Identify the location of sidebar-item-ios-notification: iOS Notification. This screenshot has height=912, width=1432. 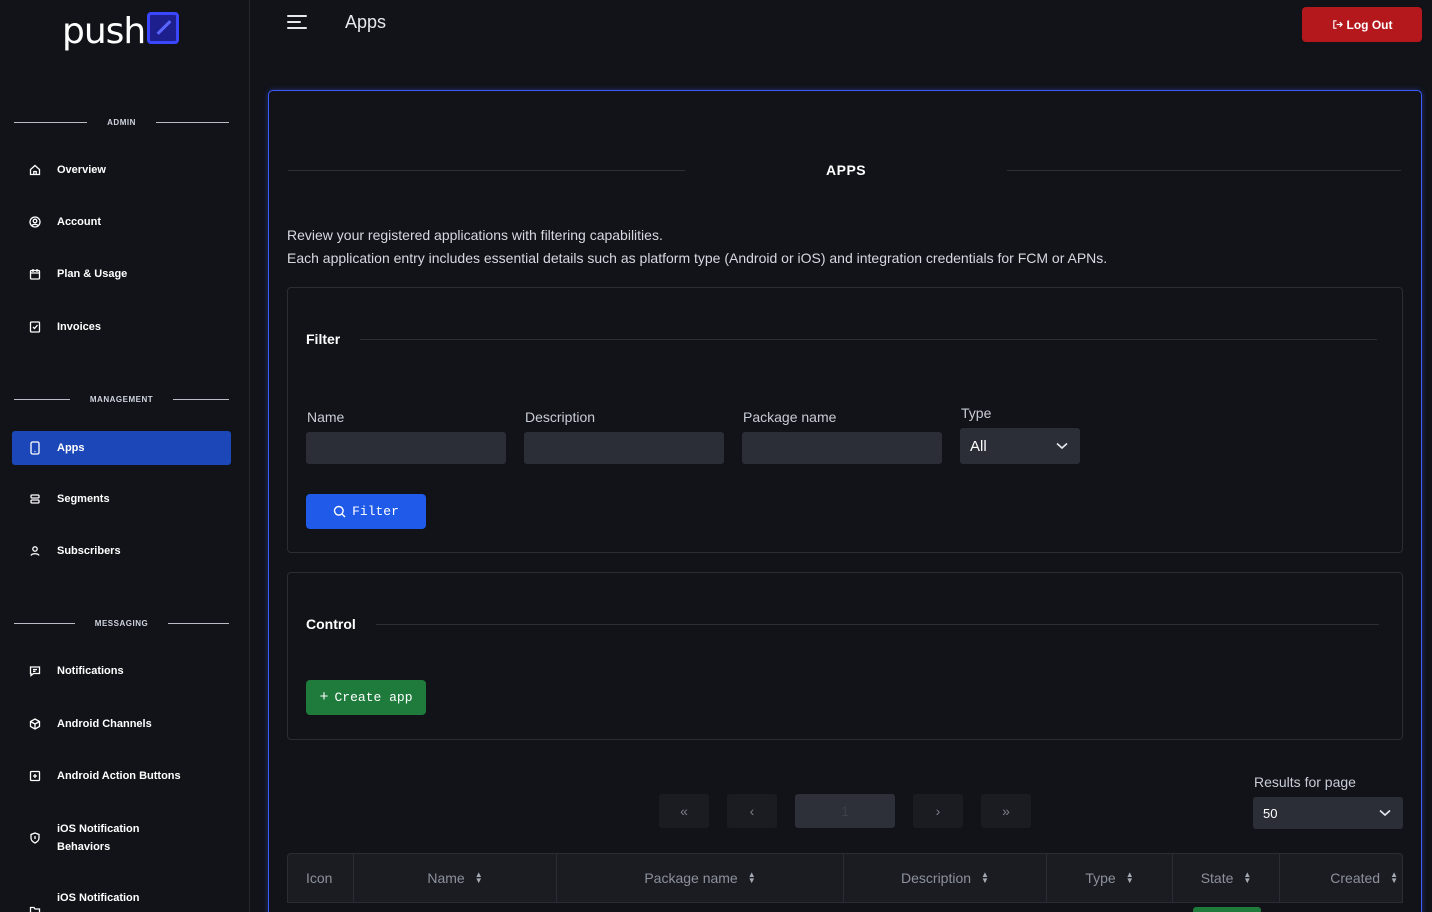
(121, 900).